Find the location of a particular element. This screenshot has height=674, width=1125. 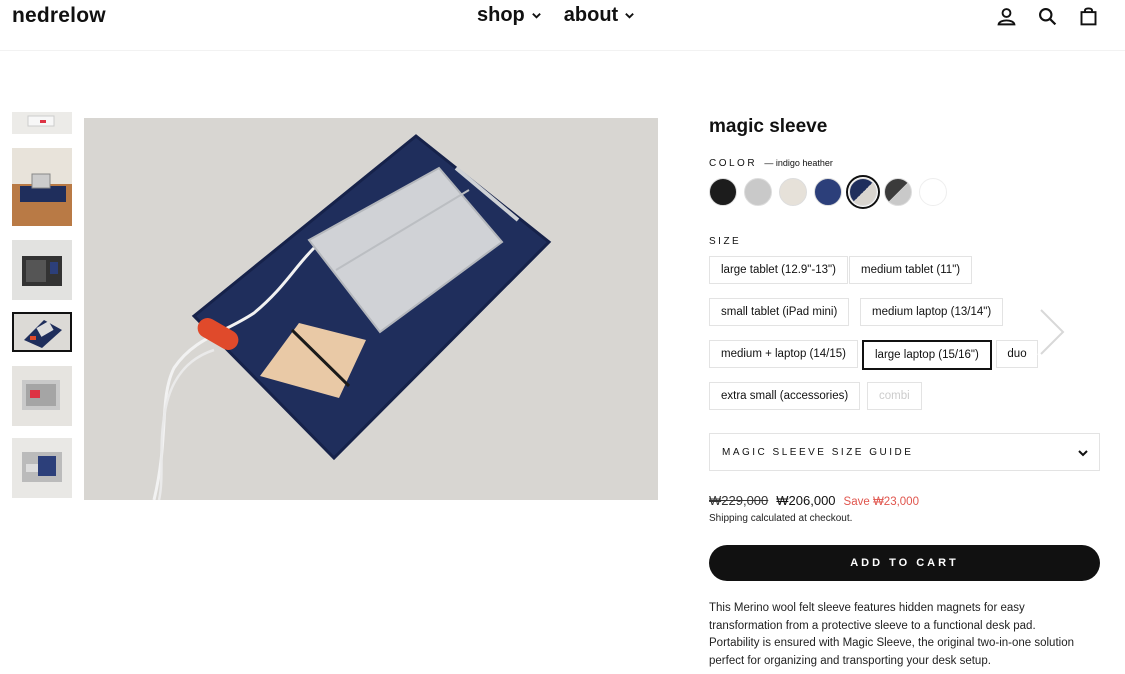

original-price: ₩229,000 is located at coordinates (739, 500).